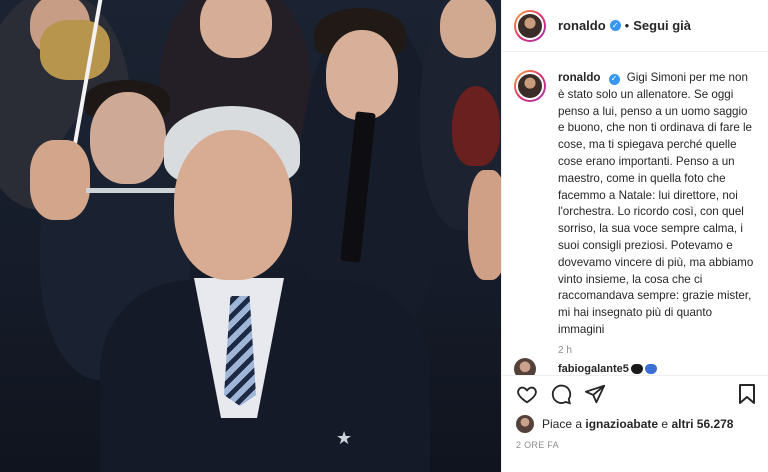 The height and width of the screenshot is (472, 768). What do you see at coordinates (579, 77) in the screenshot?
I see `caption-username: ronaldo` at bounding box center [579, 77].